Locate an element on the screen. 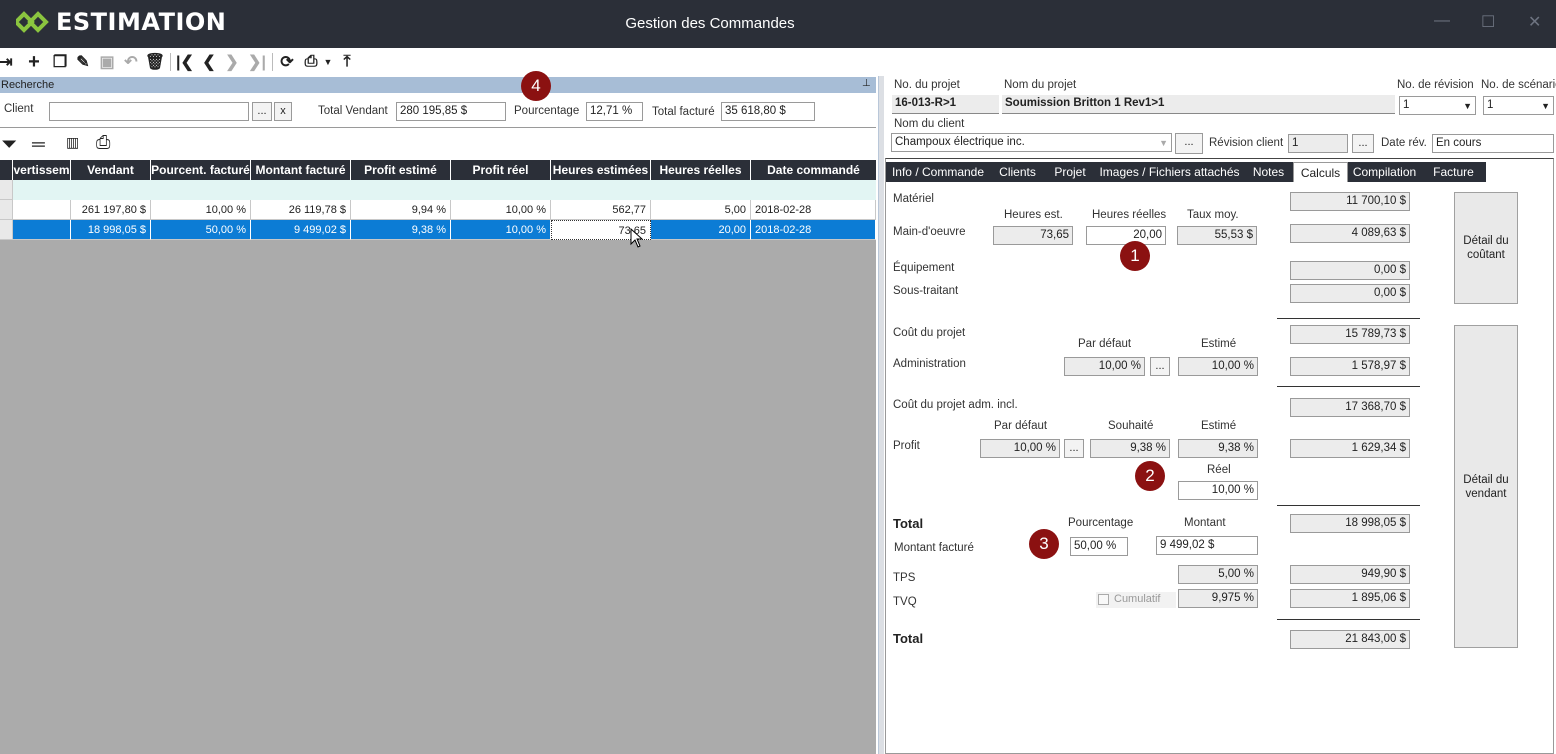 The width and height of the screenshot is (1556, 754). minimize-icon: — is located at coordinates (1442, 21).